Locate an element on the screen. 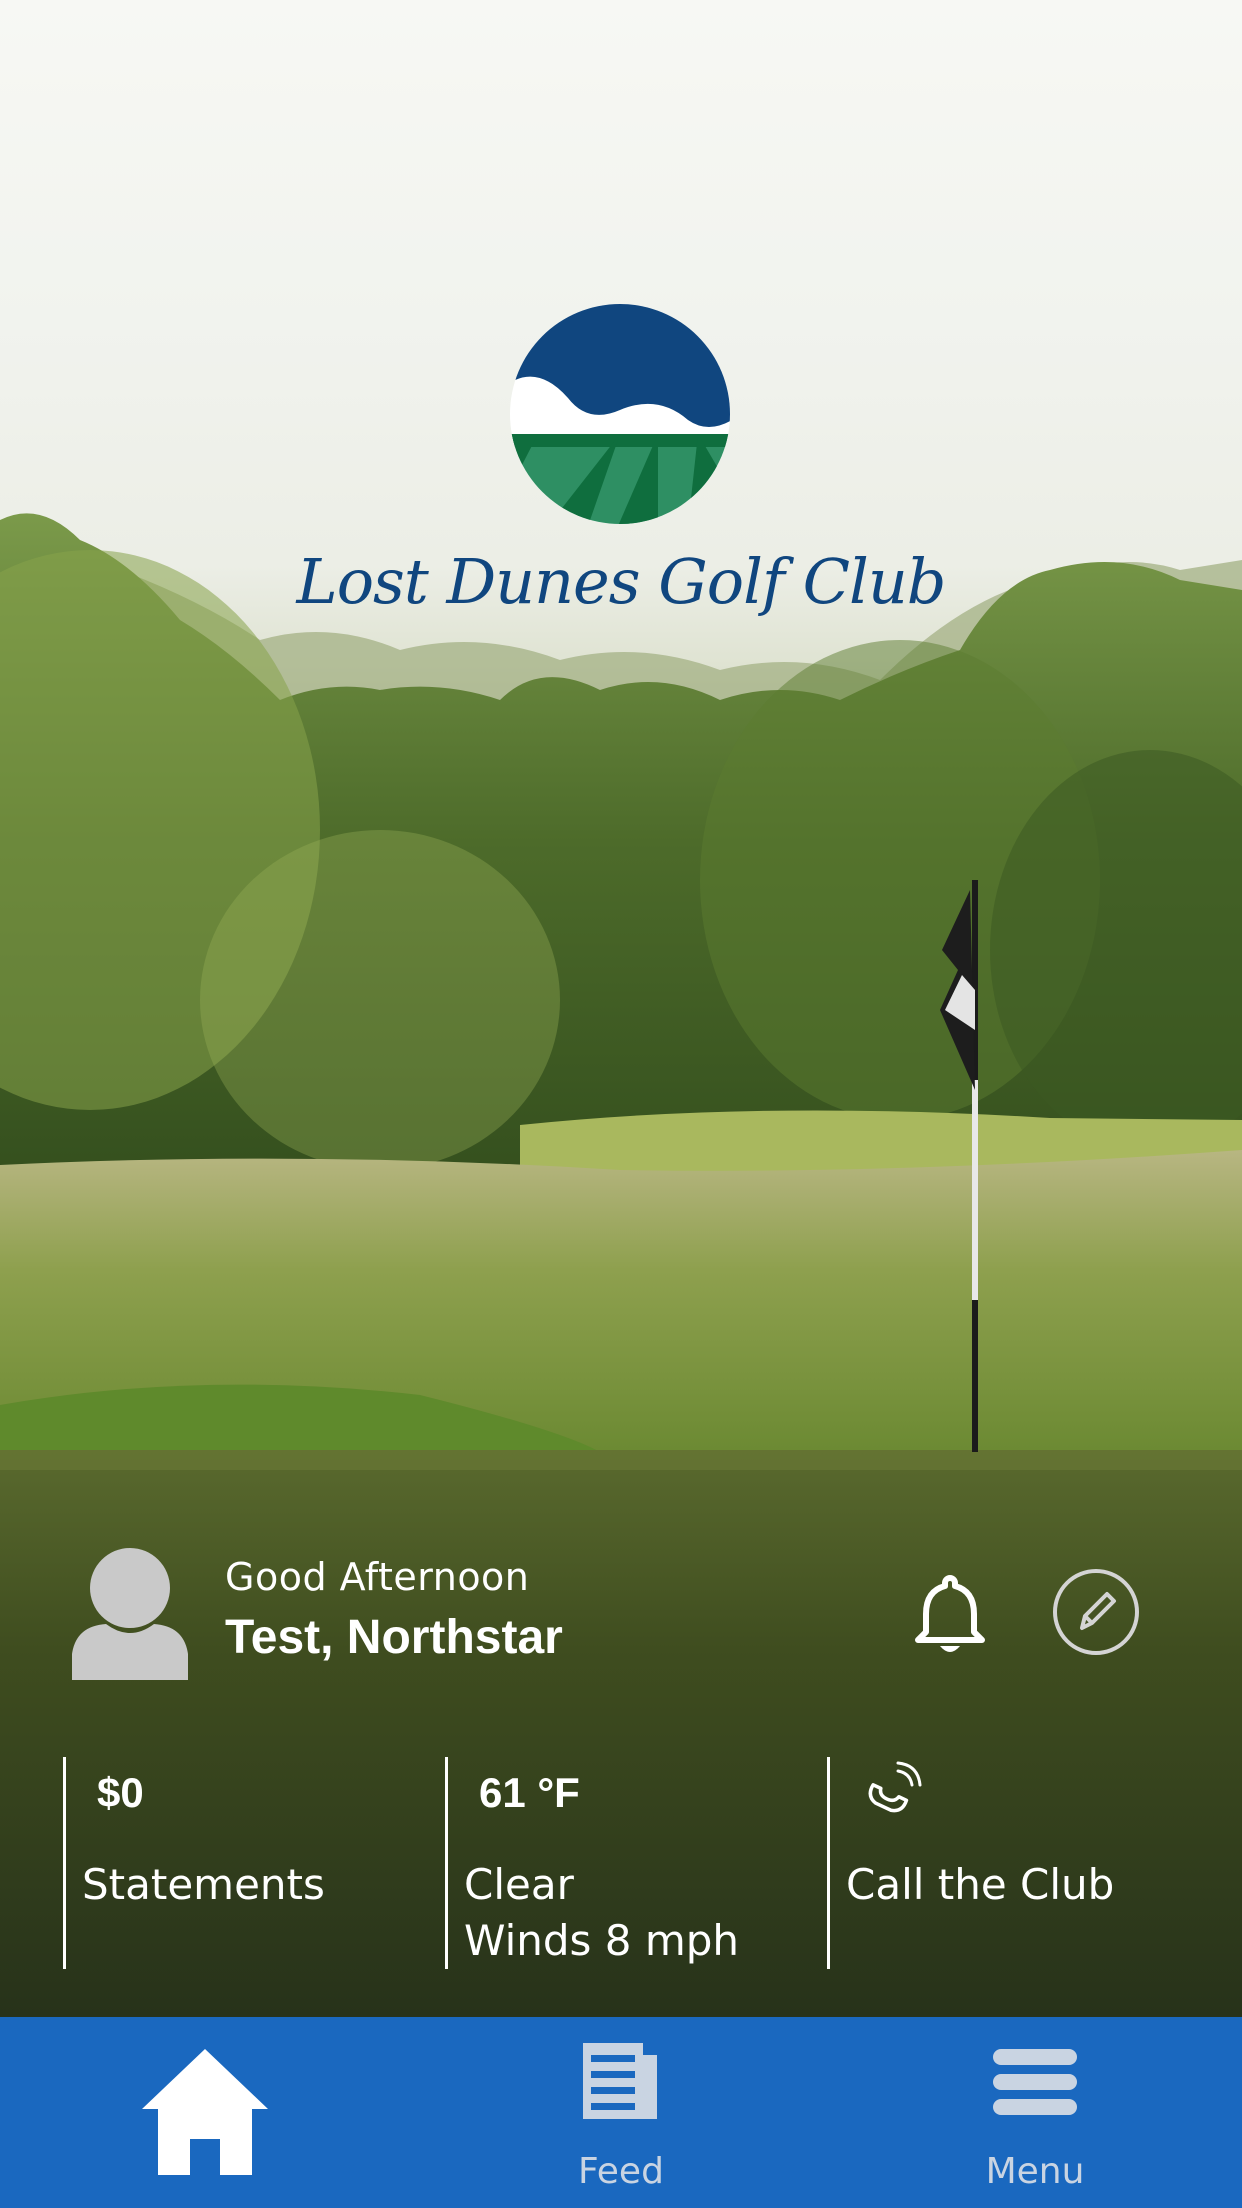 The height and width of the screenshot is (2208, 1242). member-name: Test, Northstar is located at coordinates (394, 1637).